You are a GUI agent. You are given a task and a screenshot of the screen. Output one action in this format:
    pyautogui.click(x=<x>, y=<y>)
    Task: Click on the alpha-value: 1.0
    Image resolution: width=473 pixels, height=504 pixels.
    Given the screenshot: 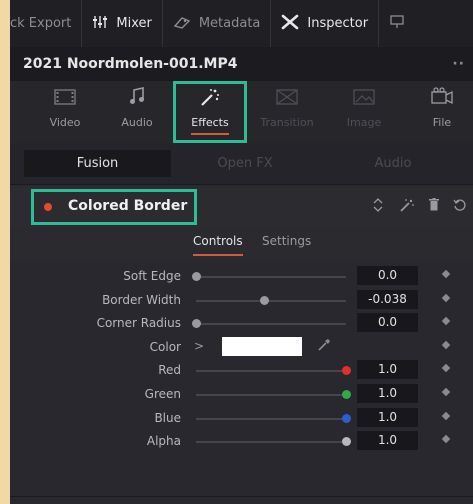 What is the action you would take?
    pyautogui.click(x=387, y=441)
    